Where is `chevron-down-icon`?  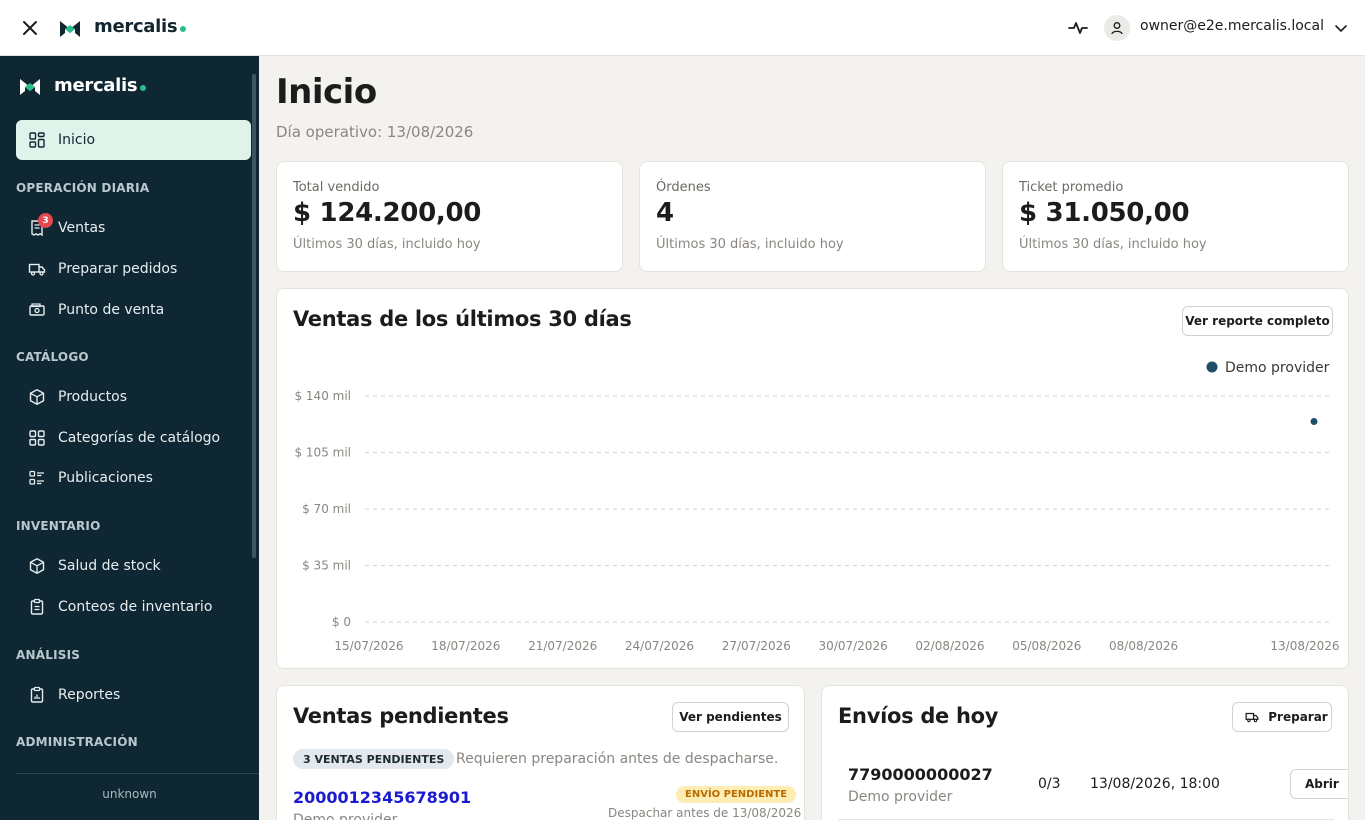
chevron-down-icon is located at coordinates (1341, 28).